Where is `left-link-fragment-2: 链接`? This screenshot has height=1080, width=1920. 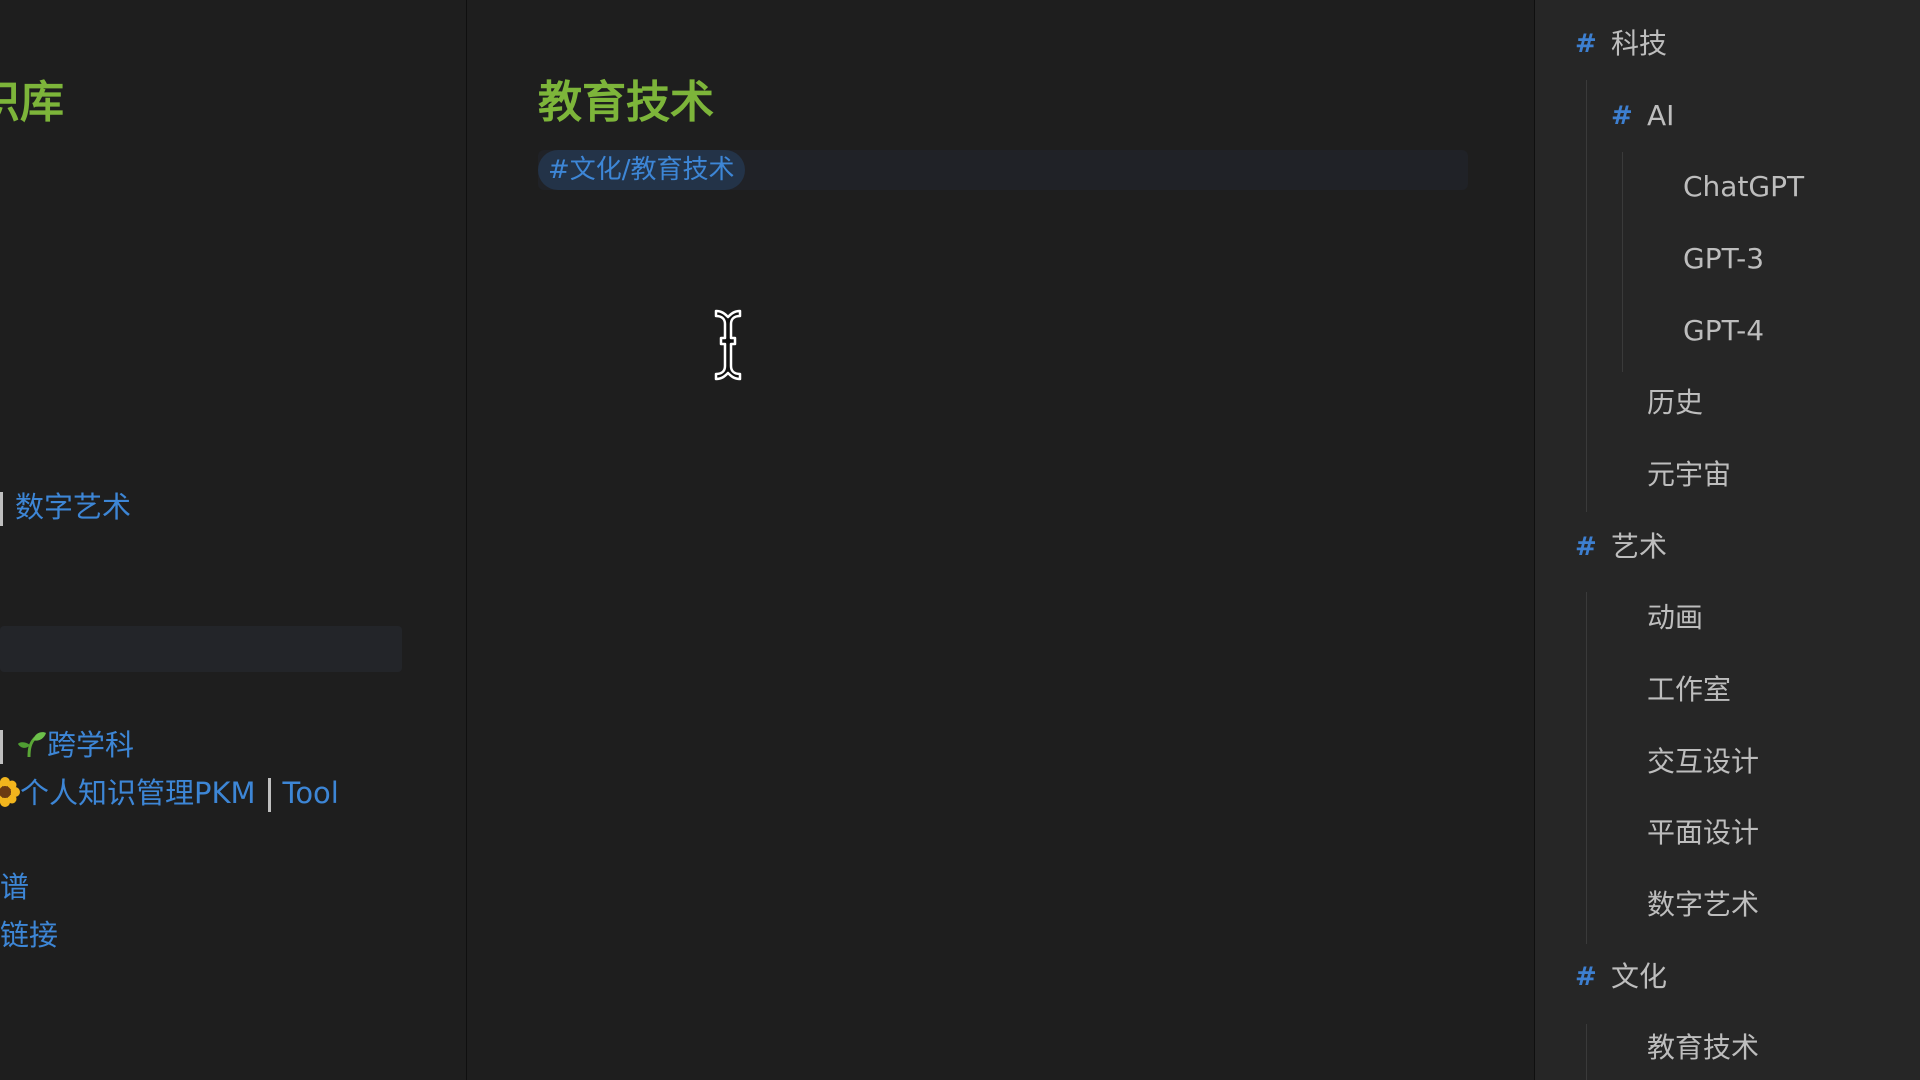 left-link-fragment-2: 链接 is located at coordinates (29, 933).